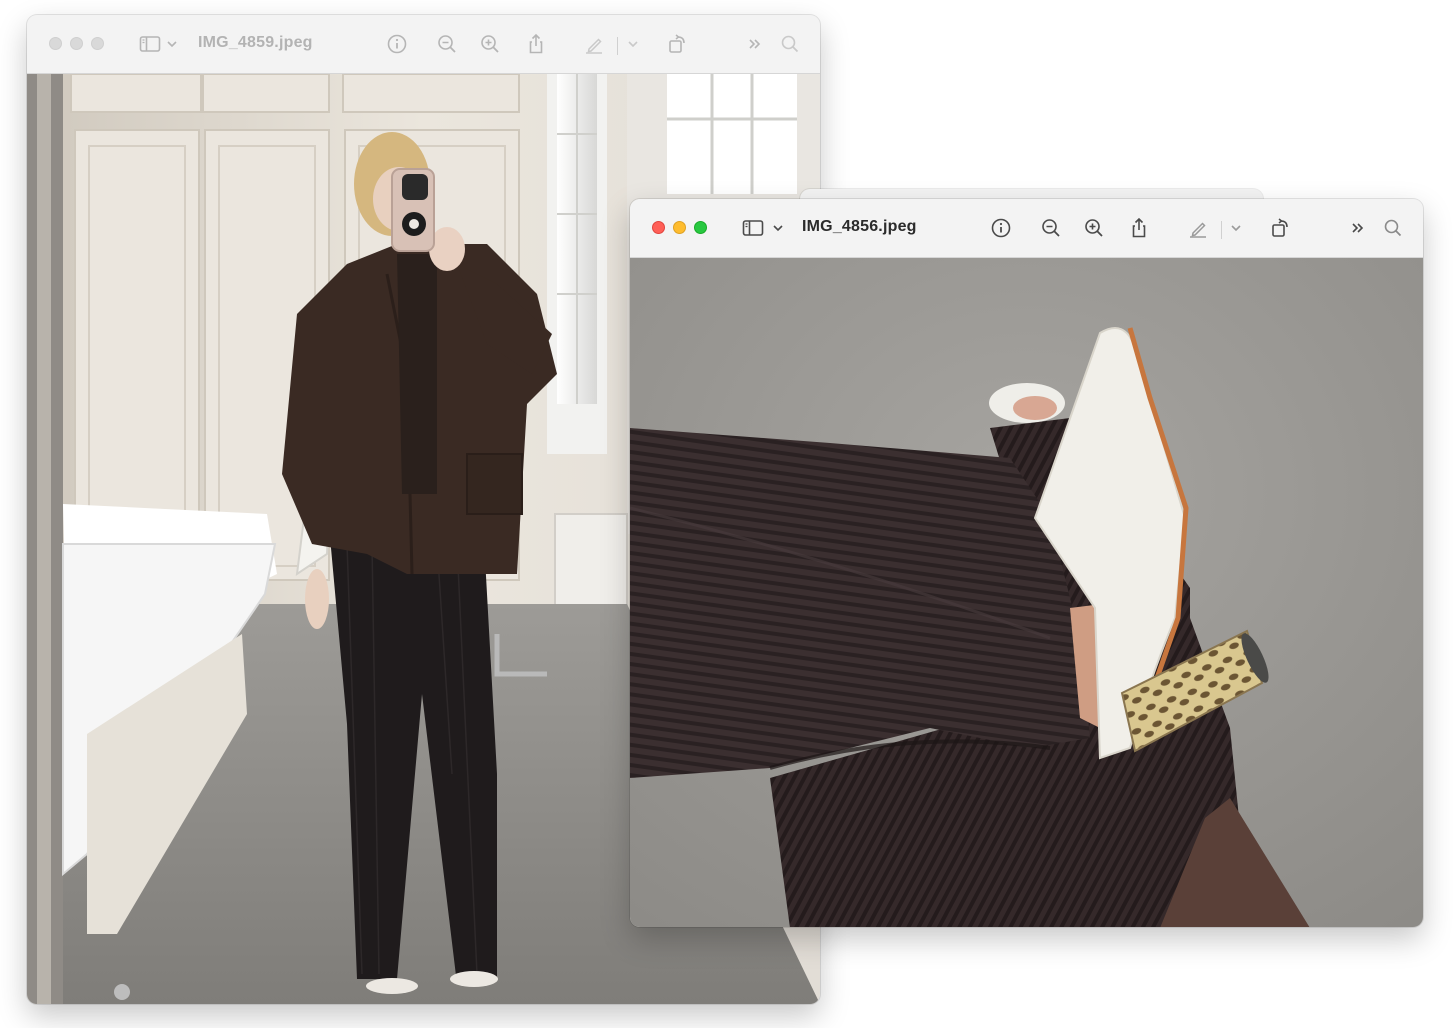 Image resolution: width=1456 pixels, height=1028 pixels. I want to click on window-title: IMG_4856.jpeg, so click(859, 226).